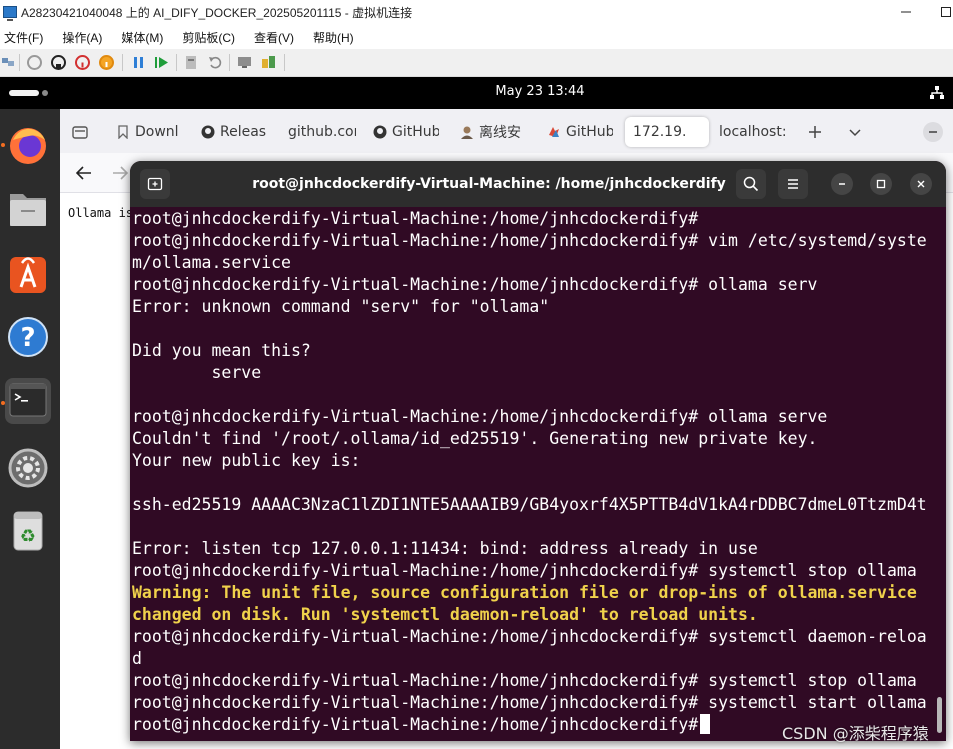 The image size is (953, 749). Describe the element at coordinates (82, 37) in the screenshot. I see `menu-action: 操作(A)` at that location.